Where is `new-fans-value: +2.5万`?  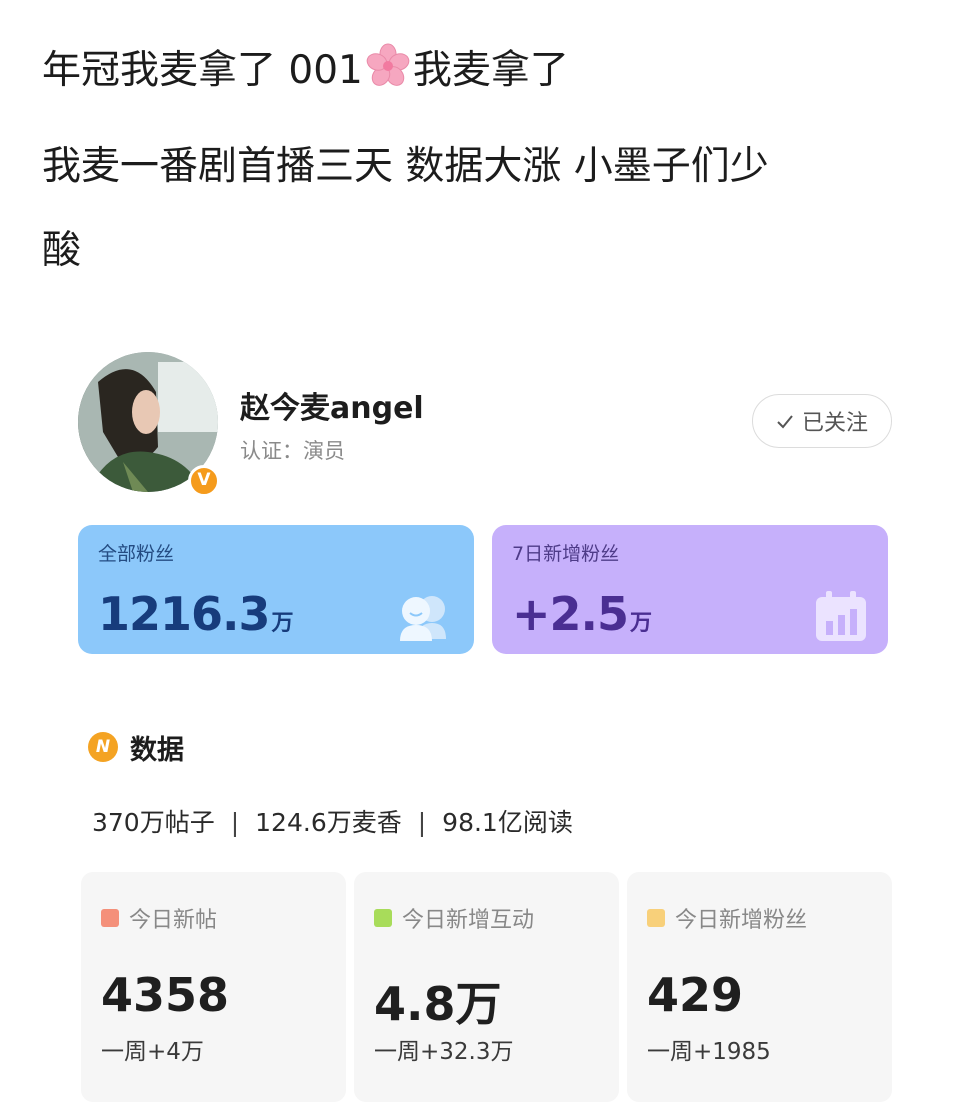
new-fans-value: +2.5万 is located at coordinates (582, 614).